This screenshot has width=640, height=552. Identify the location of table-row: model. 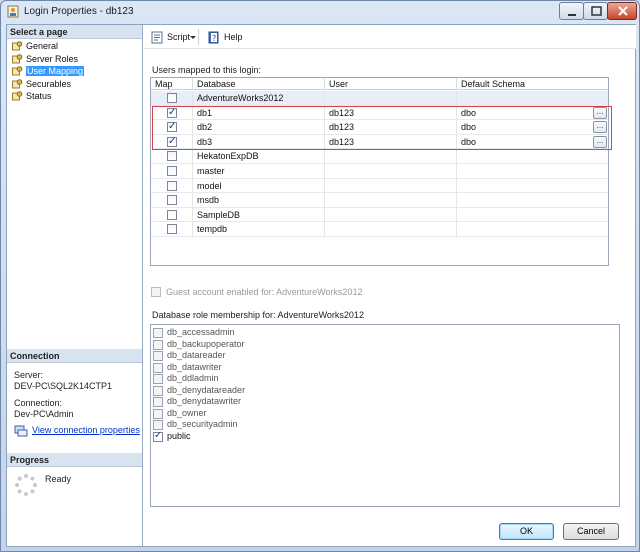
(379, 186).